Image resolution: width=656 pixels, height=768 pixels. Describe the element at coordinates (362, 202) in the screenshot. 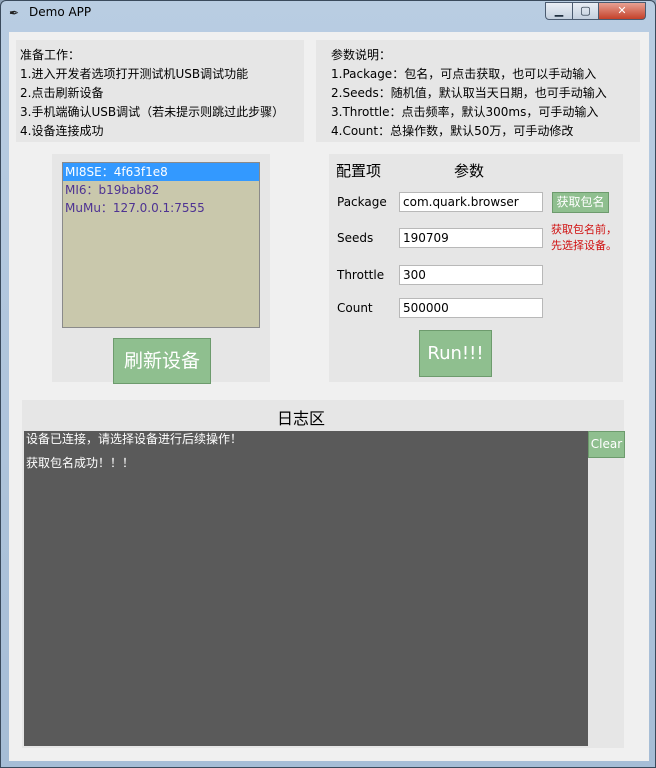

I see `package-label: Package` at that location.